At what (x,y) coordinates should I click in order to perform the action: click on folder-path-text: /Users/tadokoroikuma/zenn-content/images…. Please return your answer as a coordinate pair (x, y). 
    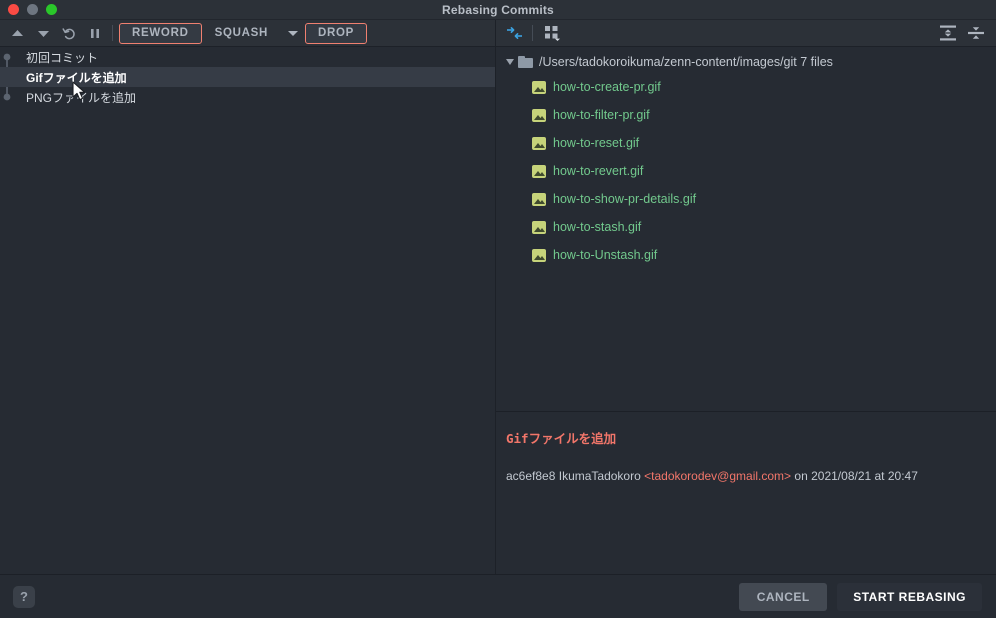
    Looking at the image, I should click on (668, 62).